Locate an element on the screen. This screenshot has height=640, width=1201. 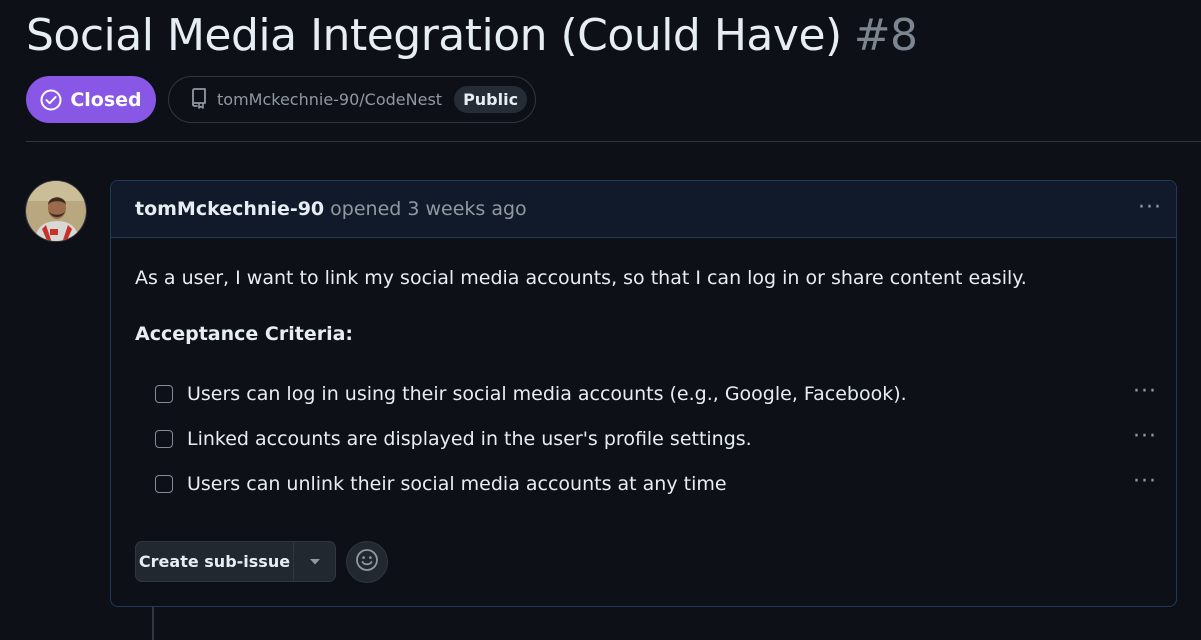
comment-author: tomMckechnie-90 is located at coordinates (229, 209).